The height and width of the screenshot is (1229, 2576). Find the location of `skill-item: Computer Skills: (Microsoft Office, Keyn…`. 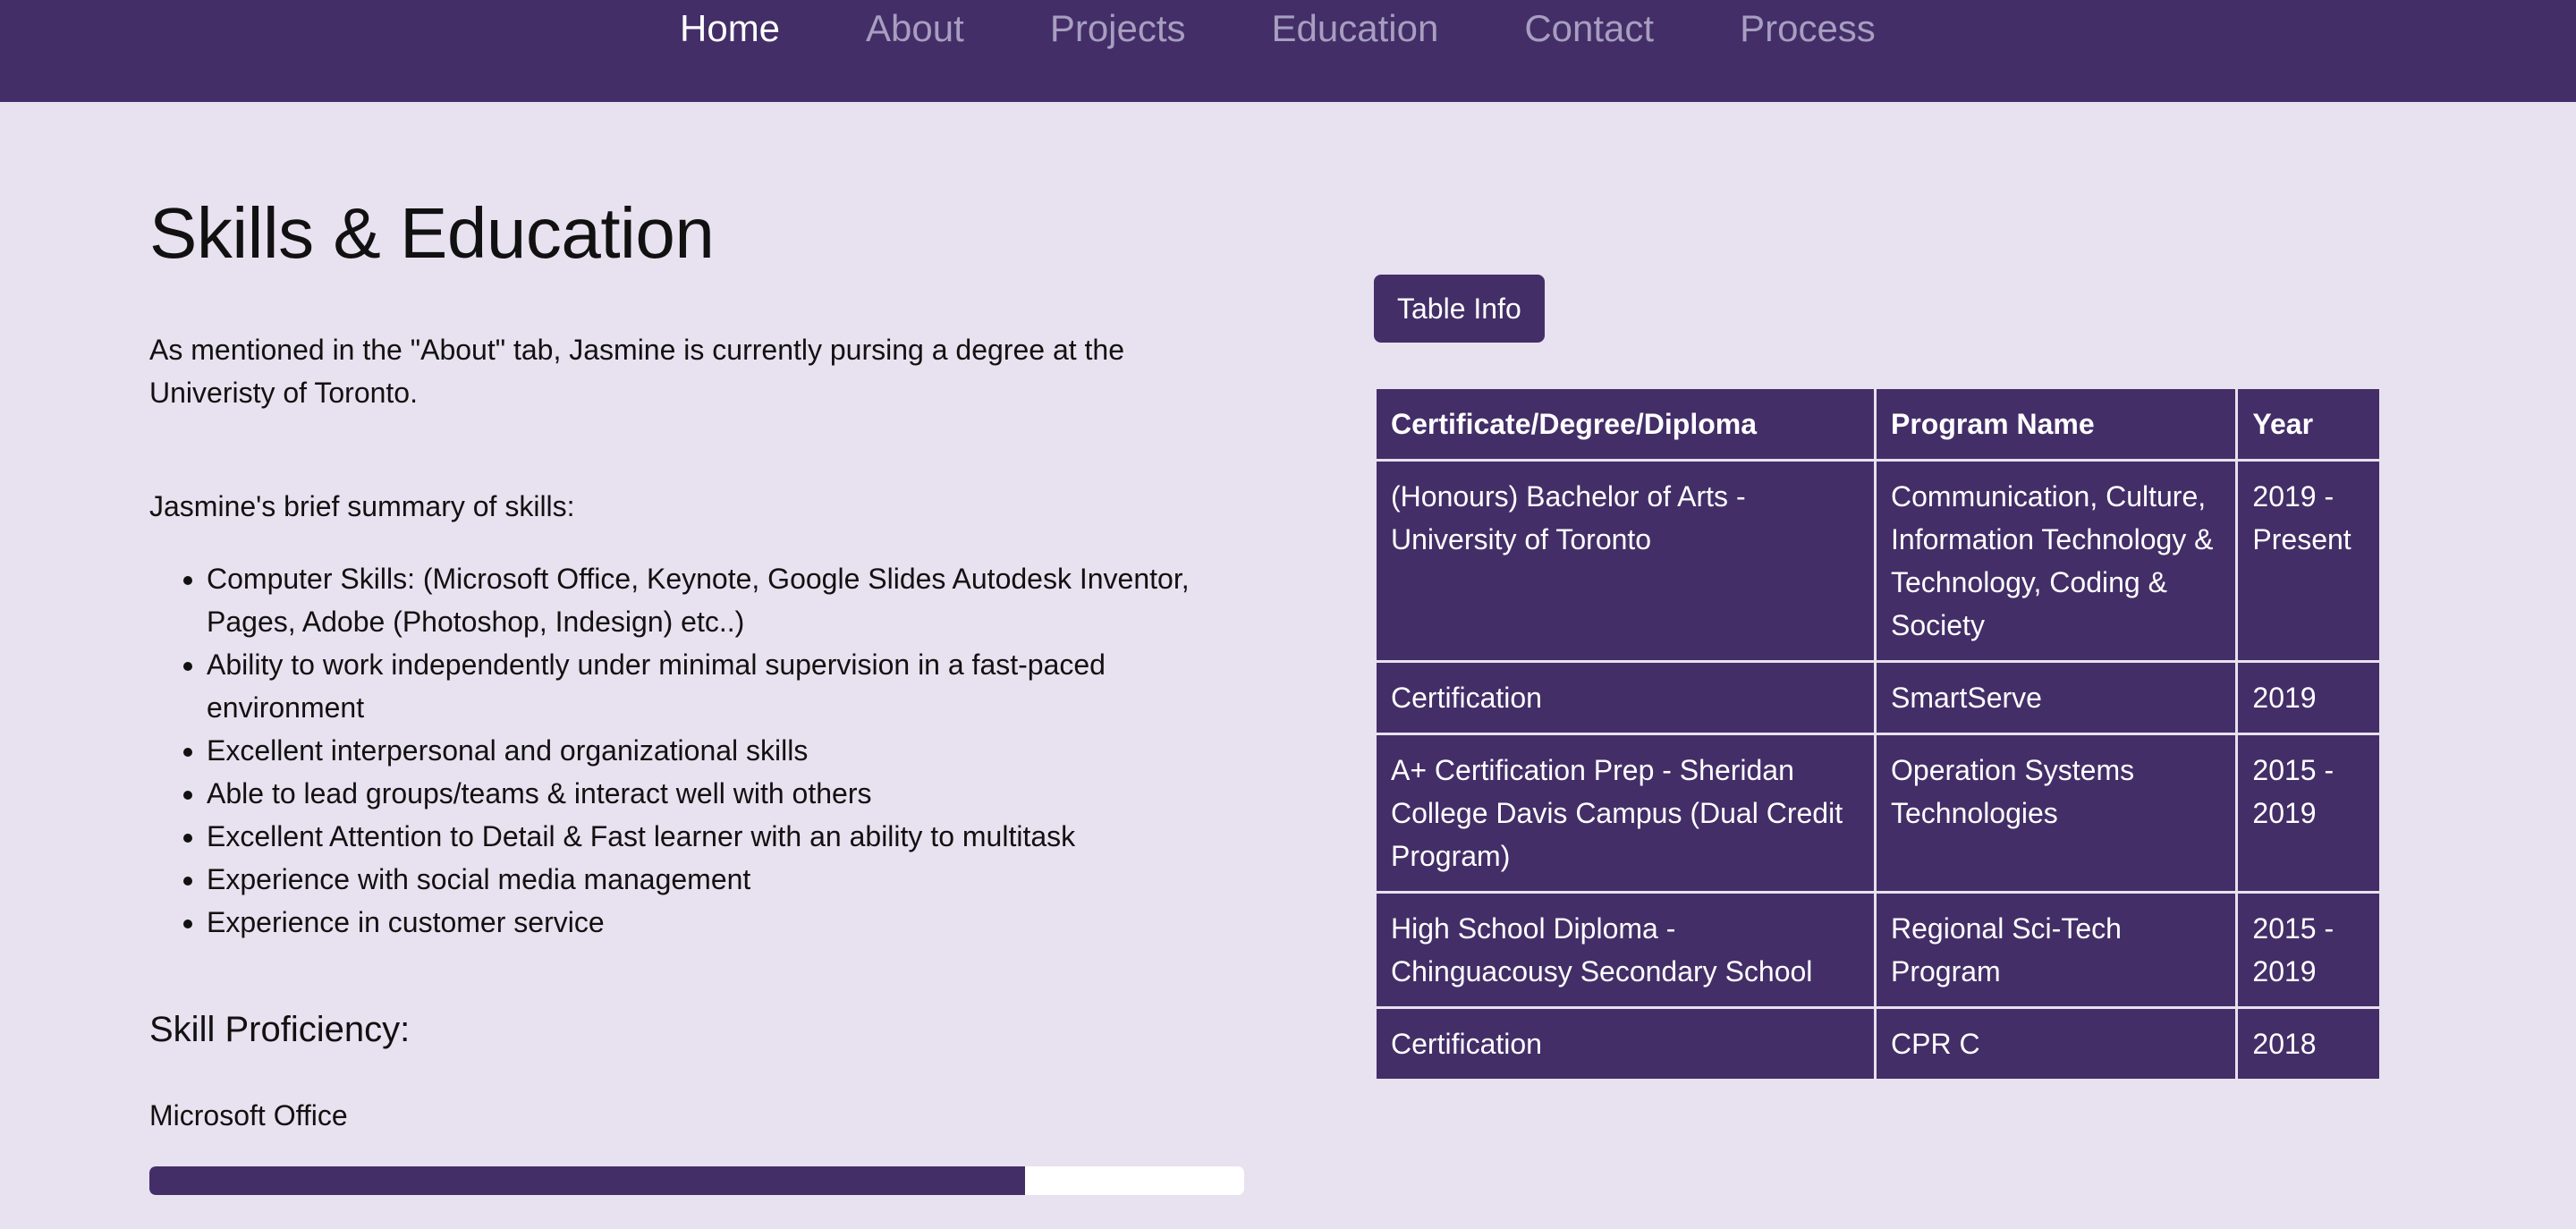

skill-item: Computer Skills: (Microsoft Office, Keyn… is located at coordinates (728, 600).